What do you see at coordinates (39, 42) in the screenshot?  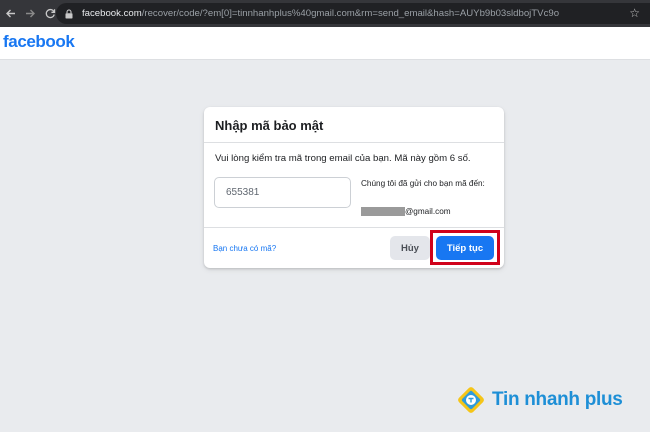 I see `facebook-logo: facebook` at bounding box center [39, 42].